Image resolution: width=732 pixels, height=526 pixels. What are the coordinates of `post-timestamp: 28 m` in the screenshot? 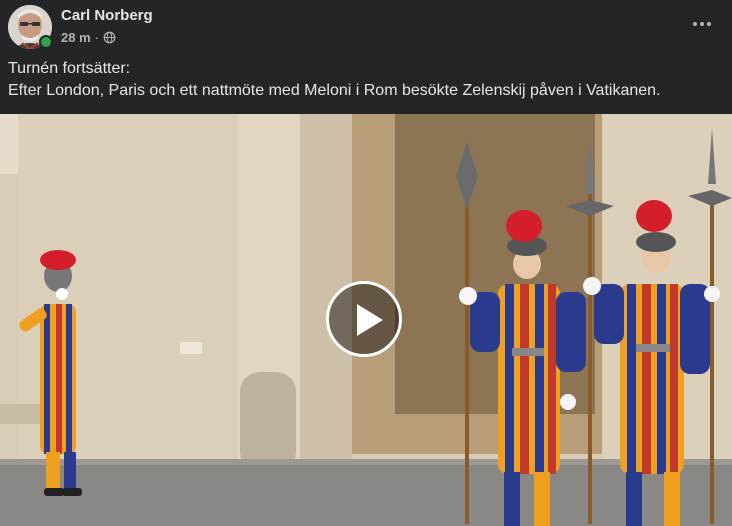 It's located at (76, 37).